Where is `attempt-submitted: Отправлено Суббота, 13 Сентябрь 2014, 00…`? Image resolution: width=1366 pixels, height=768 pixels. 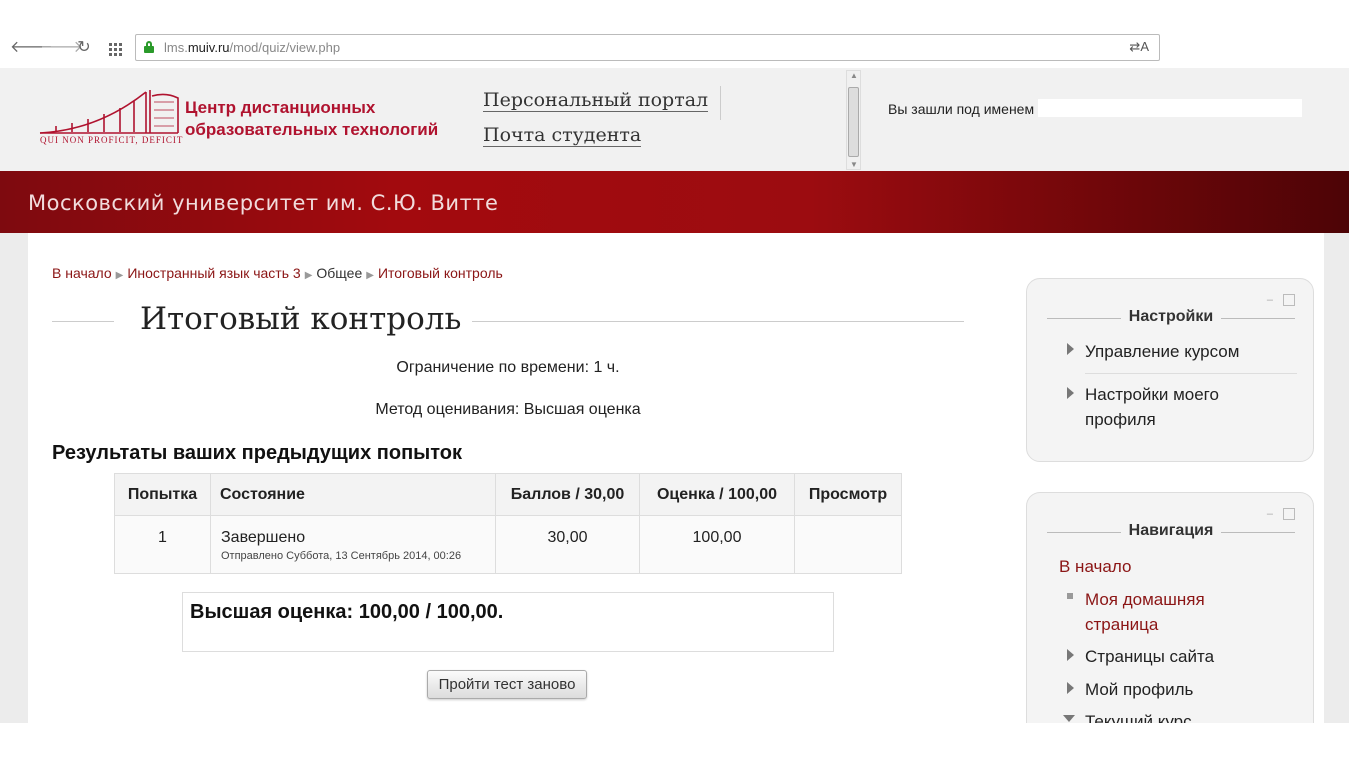
attempt-submitted: Отправлено Суббота, 13 Сентябрь 2014, 00… is located at coordinates (341, 556).